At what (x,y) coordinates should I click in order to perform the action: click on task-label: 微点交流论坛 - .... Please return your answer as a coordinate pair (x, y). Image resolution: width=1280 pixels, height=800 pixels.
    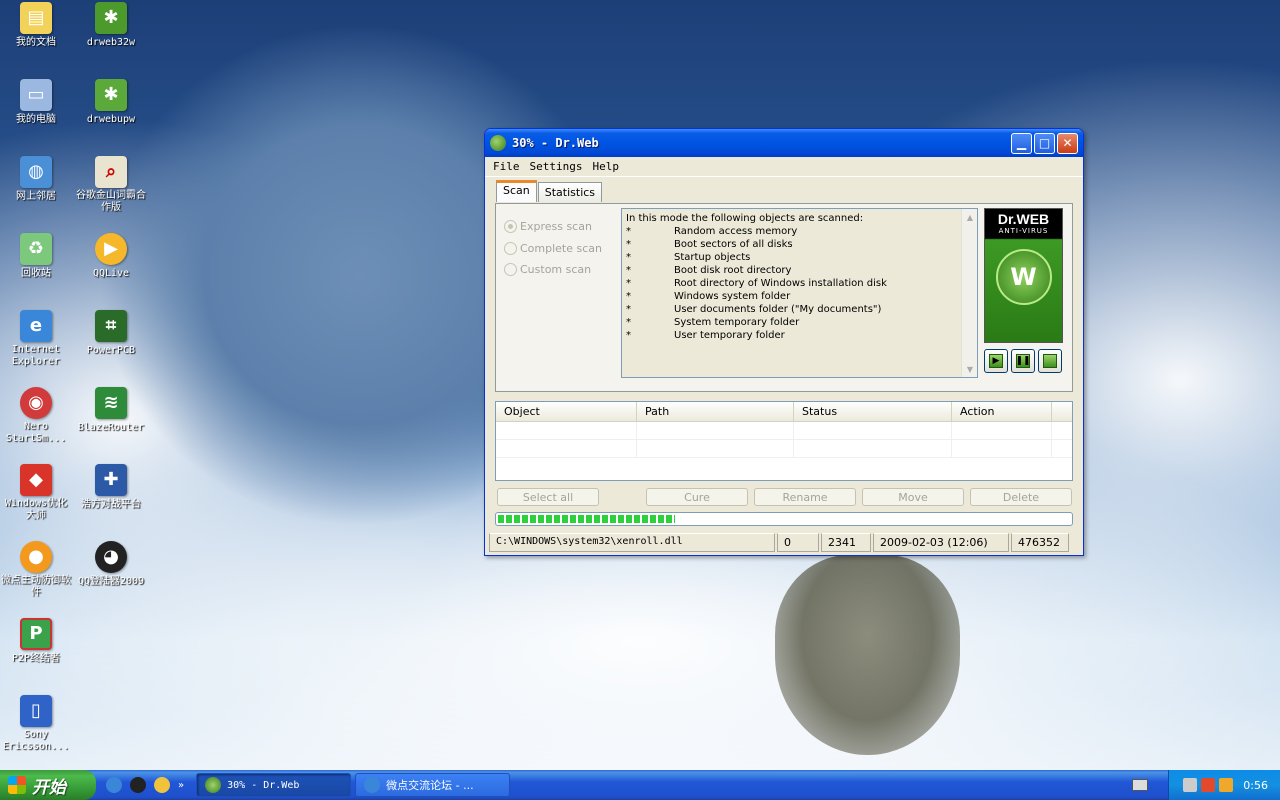
    Looking at the image, I should click on (430, 785).